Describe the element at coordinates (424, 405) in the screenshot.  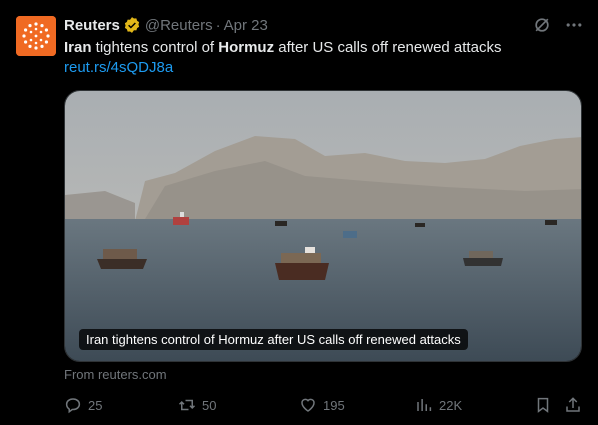
I see `views-icon` at that location.